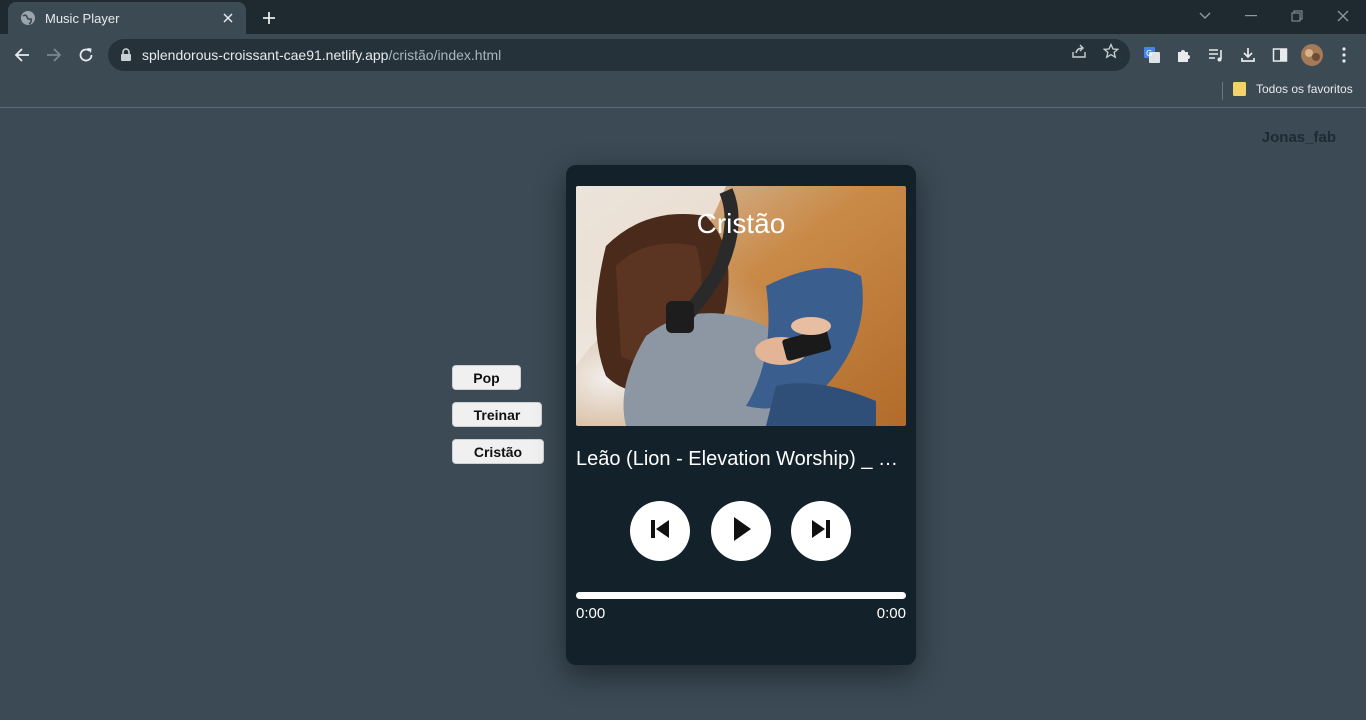 The width and height of the screenshot is (1366, 720). Describe the element at coordinates (54, 55) in the screenshot. I see `forward-icon` at that location.